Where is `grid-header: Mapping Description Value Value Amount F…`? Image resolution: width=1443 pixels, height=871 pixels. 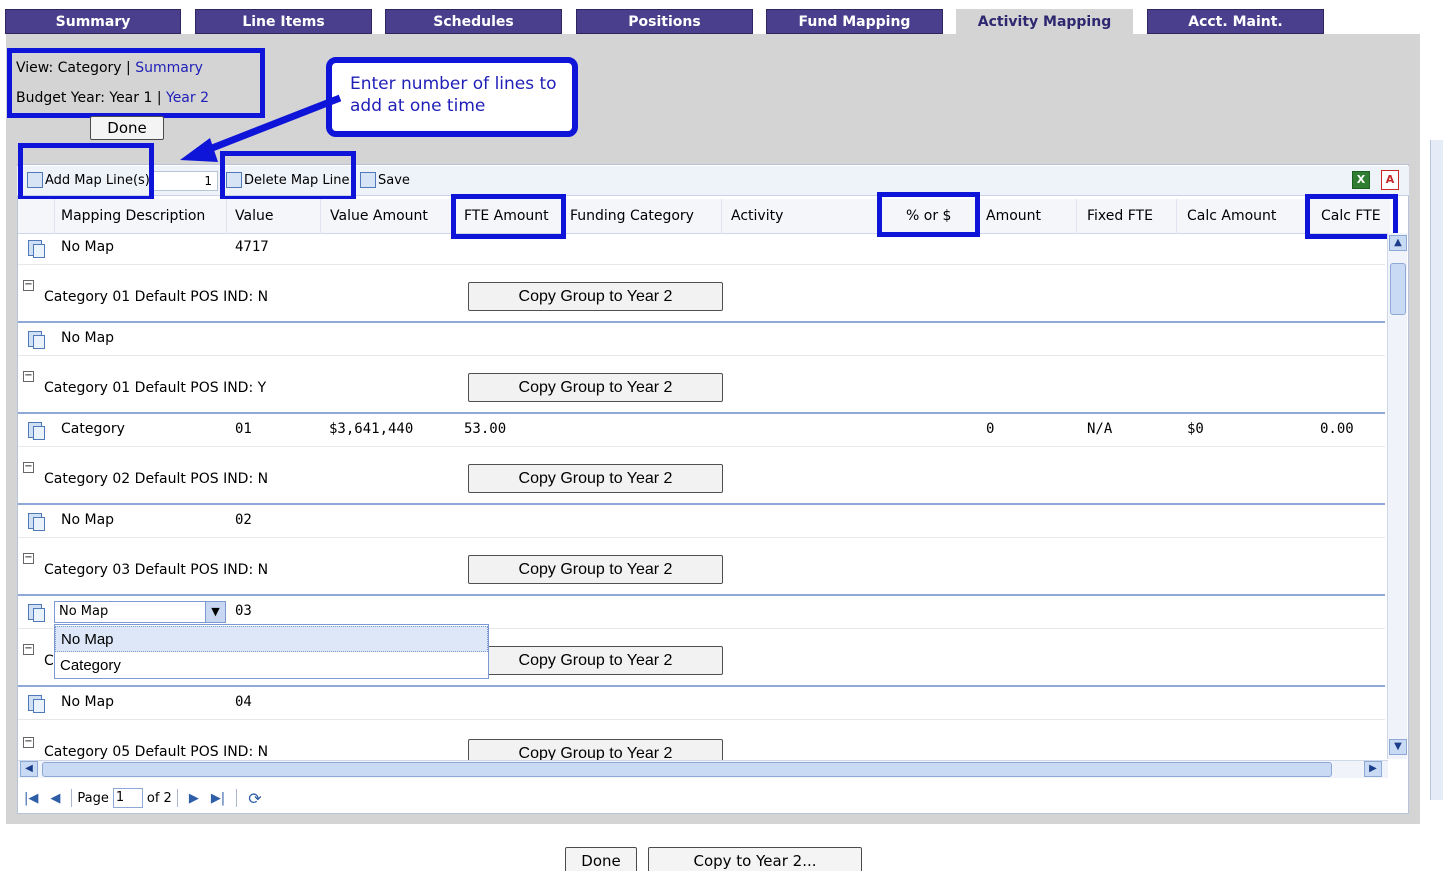
grid-header: Mapping Description Value Value Amount F… is located at coordinates (704, 216).